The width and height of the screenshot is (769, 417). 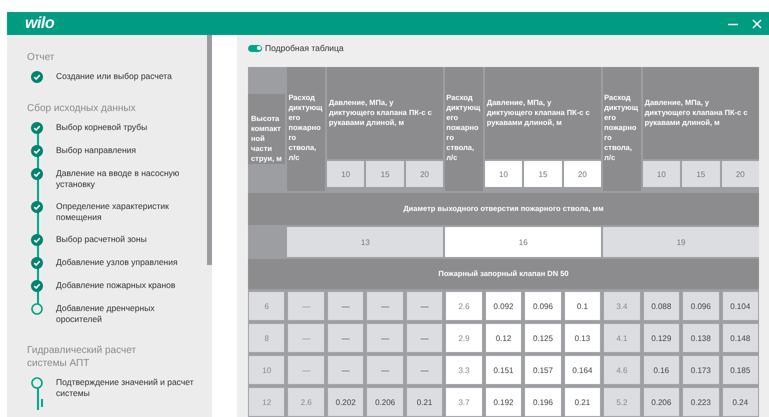 I want to click on section-title: Сбор исходных данных, so click(x=82, y=108).